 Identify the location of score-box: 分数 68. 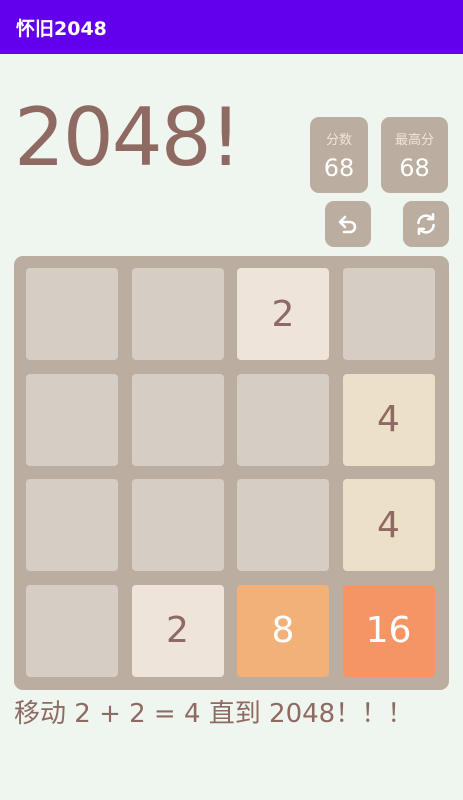
(339, 155).